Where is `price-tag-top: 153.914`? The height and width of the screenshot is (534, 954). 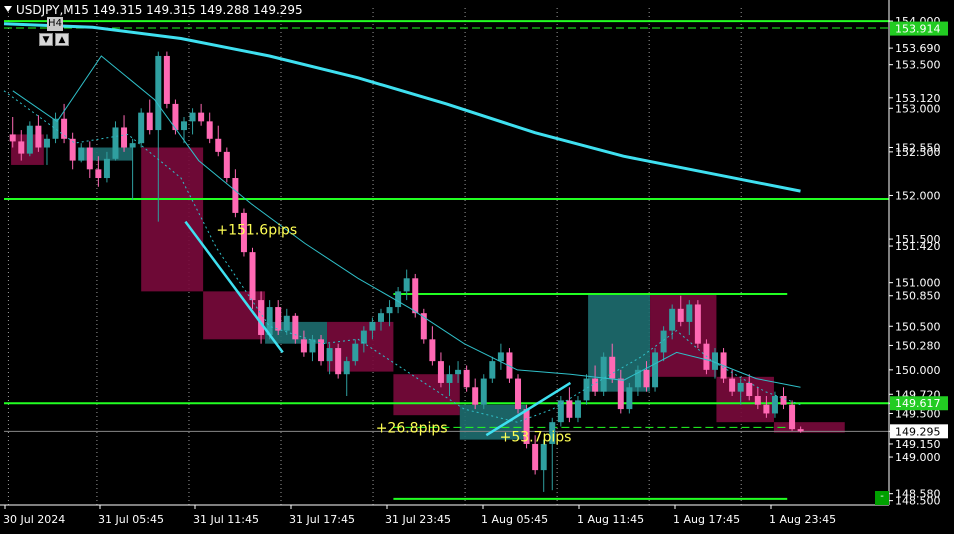
price-tag-top: 153.914 is located at coordinates (918, 29).